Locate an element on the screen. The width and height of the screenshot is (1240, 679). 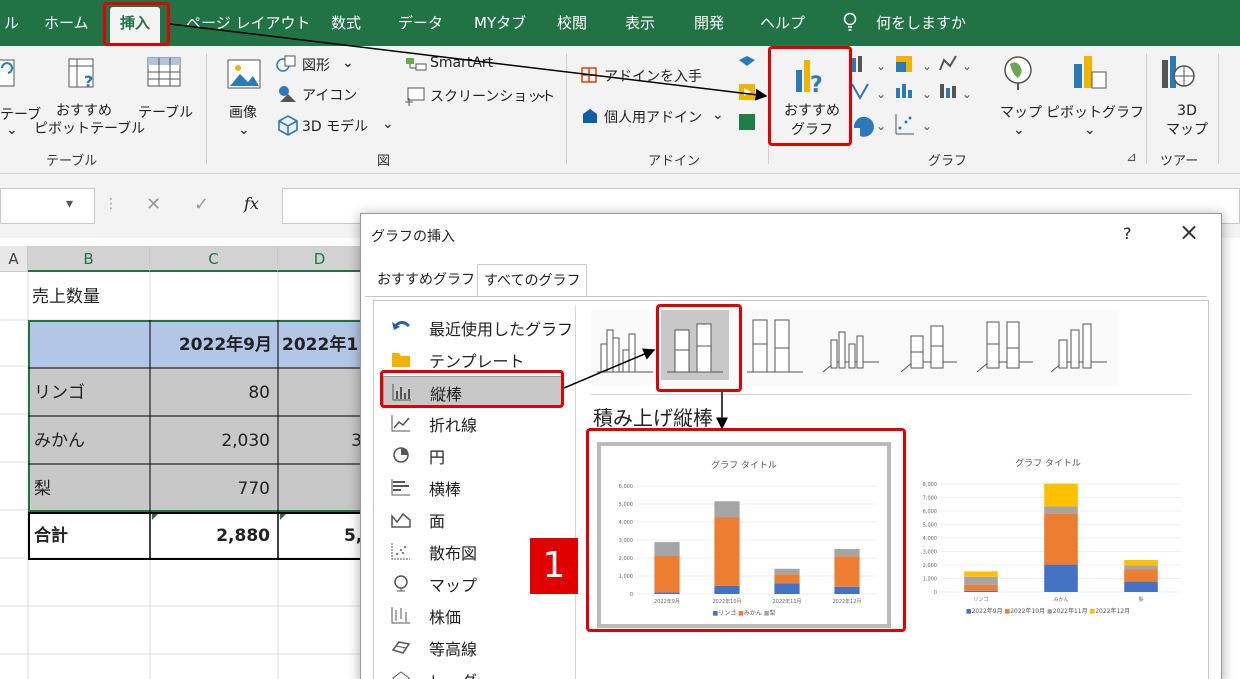
cancel-entry-icon: ✕ is located at coordinates (153, 204).